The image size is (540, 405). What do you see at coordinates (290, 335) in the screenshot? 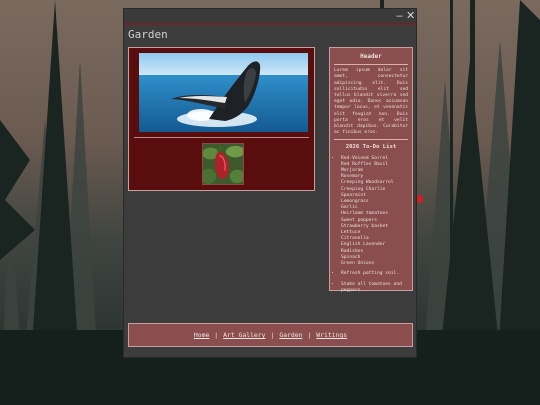
I see `nav-link-garden: Garden` at bounding box center [290, 335].